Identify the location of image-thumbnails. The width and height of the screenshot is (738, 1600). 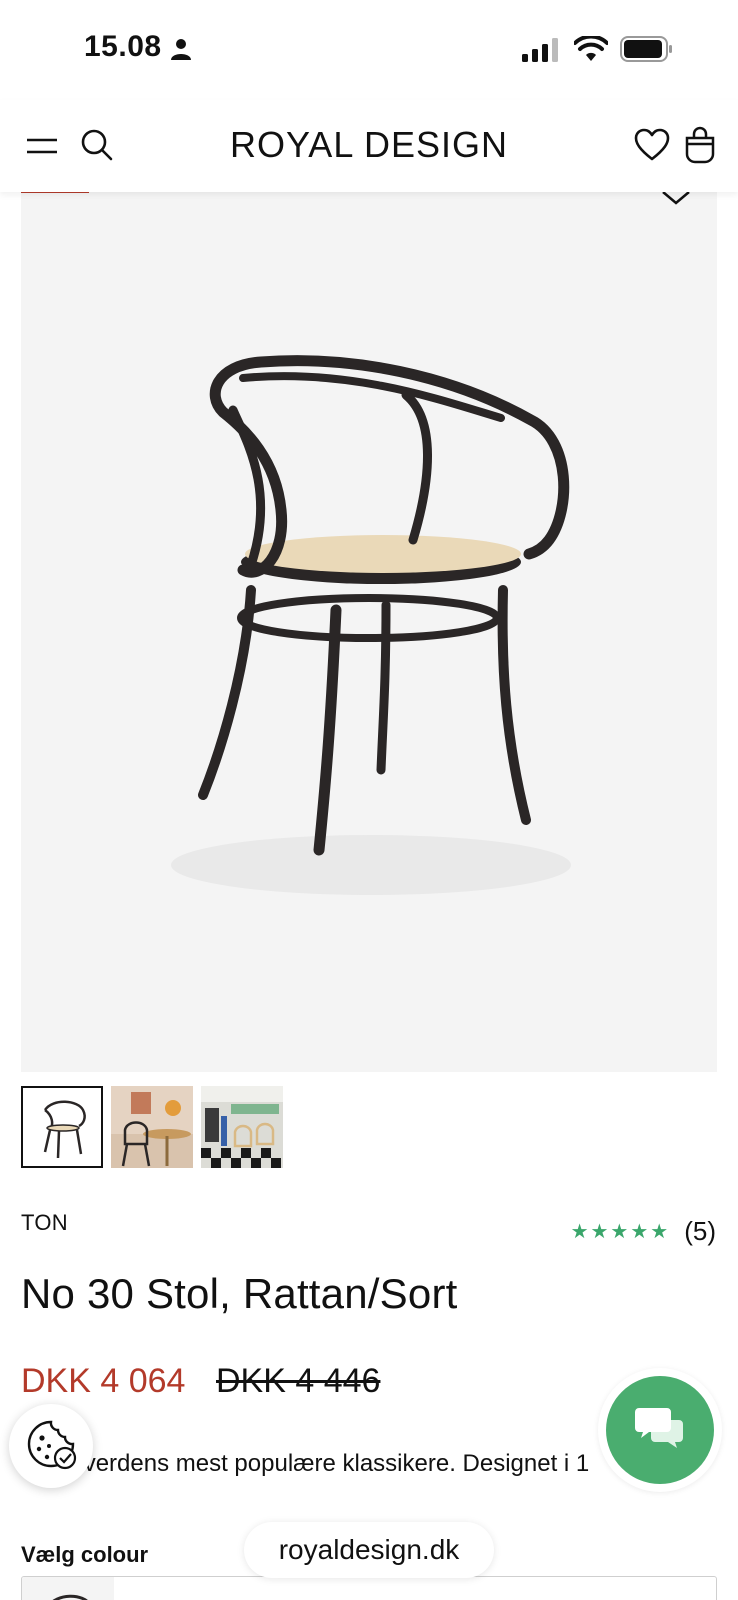
(152, 1127).